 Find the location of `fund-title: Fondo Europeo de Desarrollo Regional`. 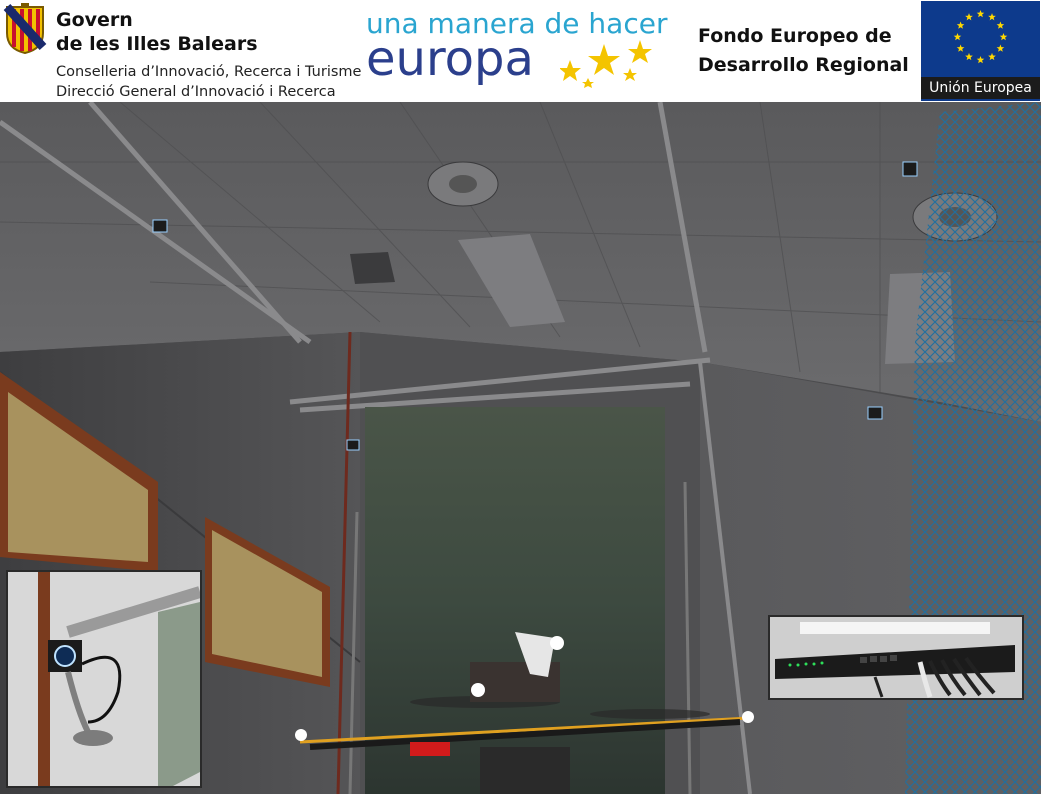

fund-title: Fondo Europeo de Desarrollo Regional is located at coordinates (803, 51).